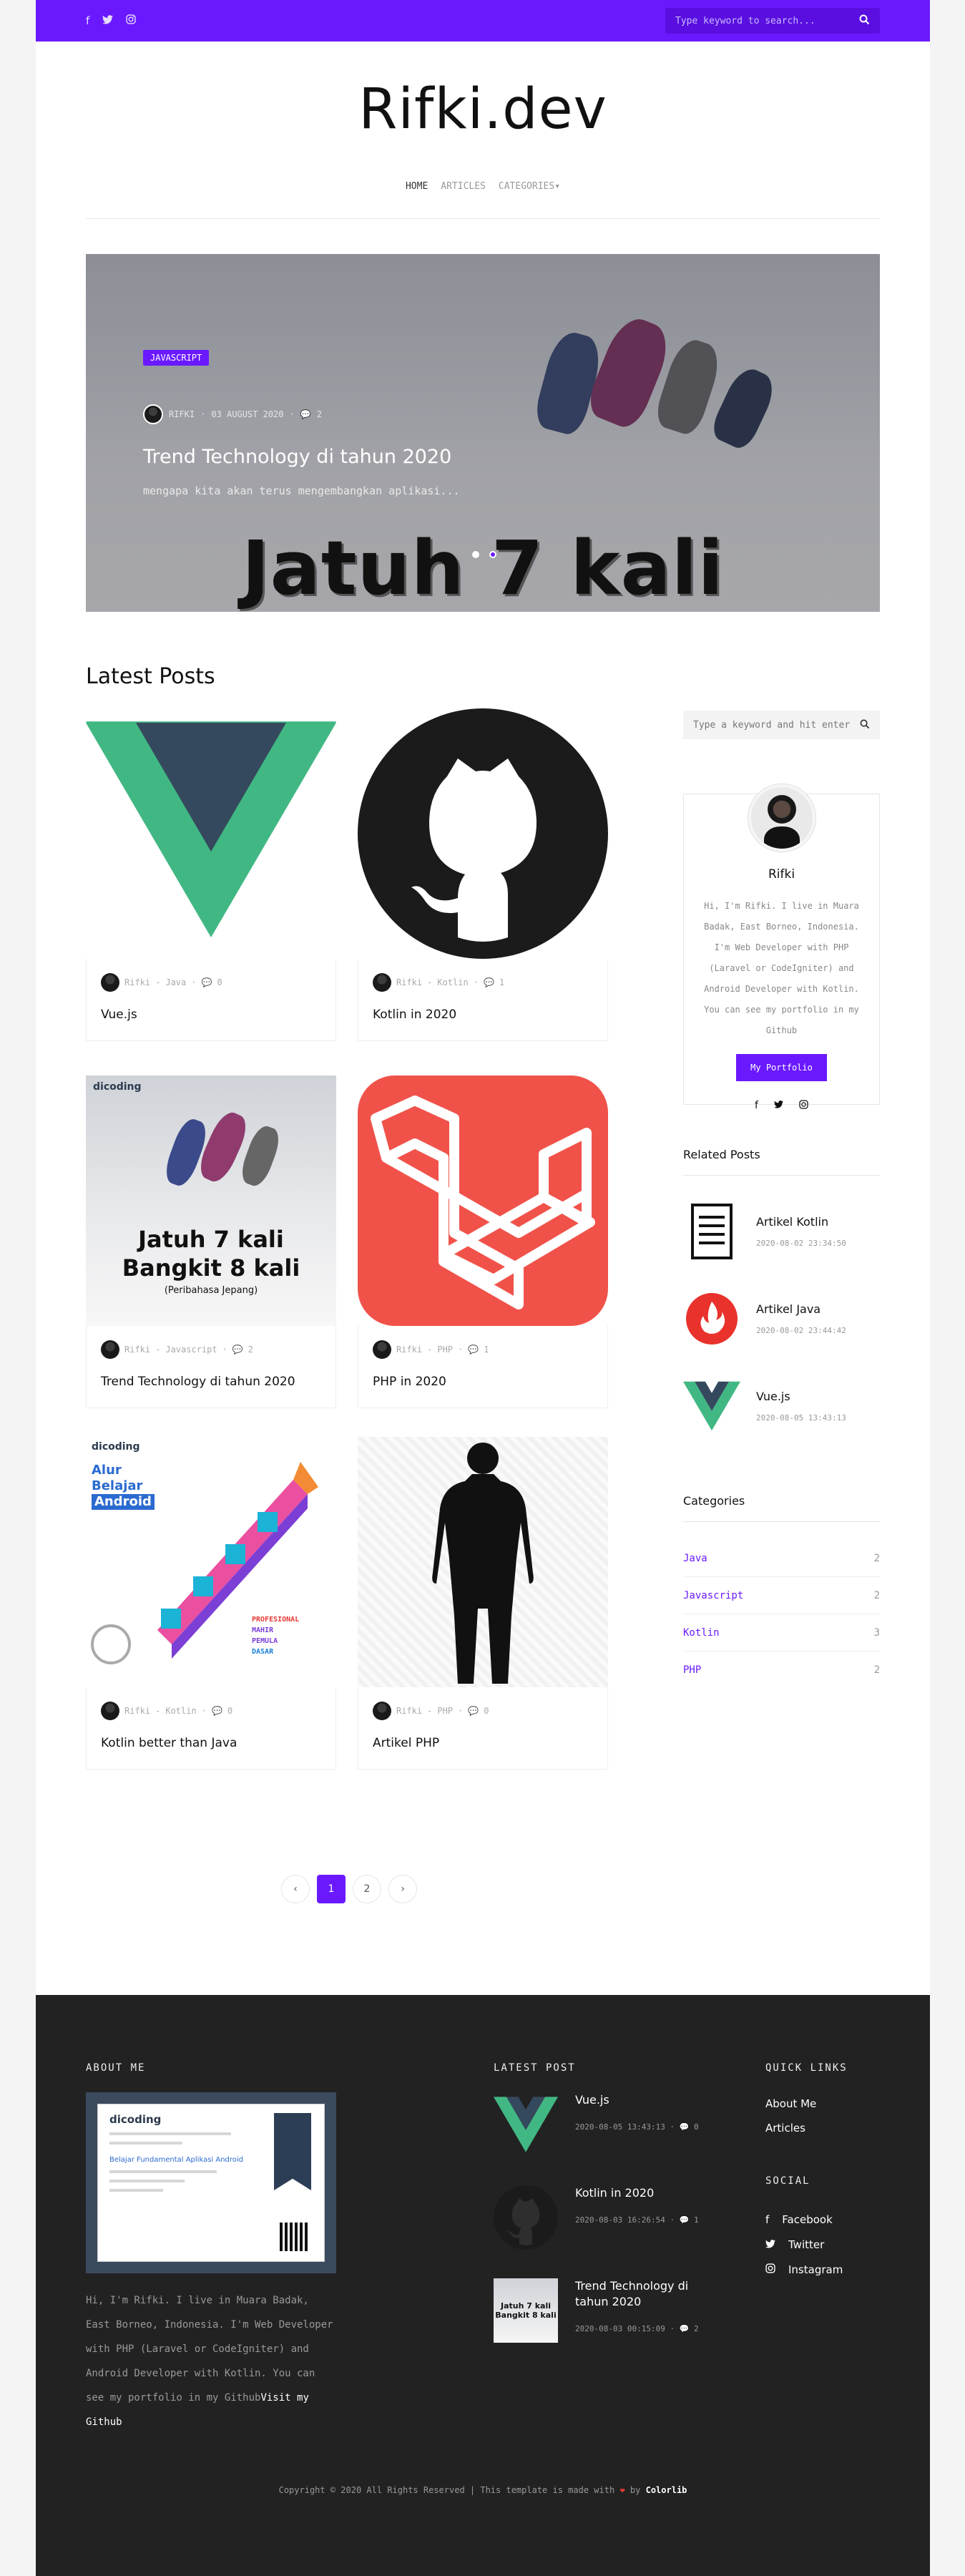  Describe the element at coordinates (799, 2219) in the screenshot. I see `footer-social-facebook: f Facebook` at that location.